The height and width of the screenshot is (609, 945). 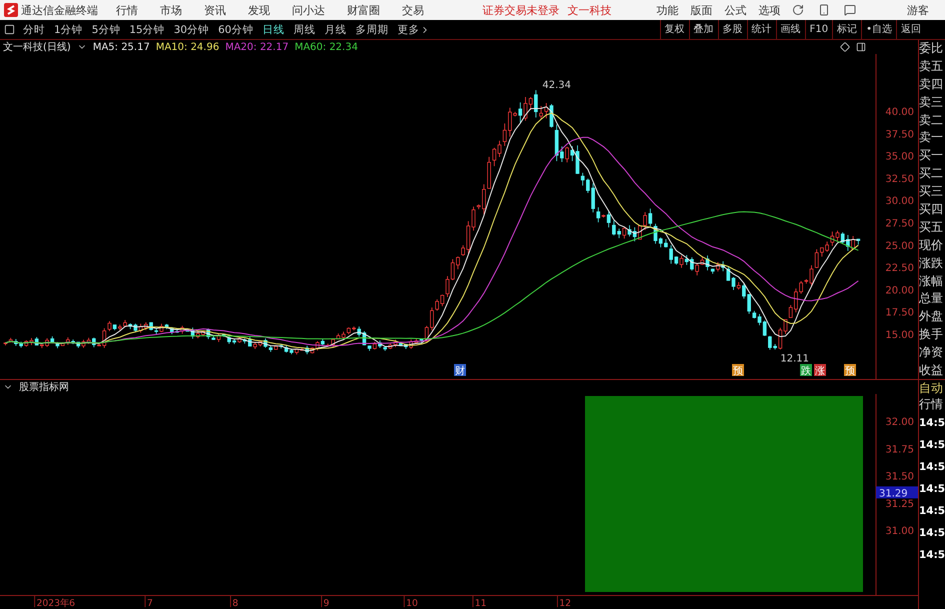 I want to click on date-axis-label: 11, so click(x=479, y=602).